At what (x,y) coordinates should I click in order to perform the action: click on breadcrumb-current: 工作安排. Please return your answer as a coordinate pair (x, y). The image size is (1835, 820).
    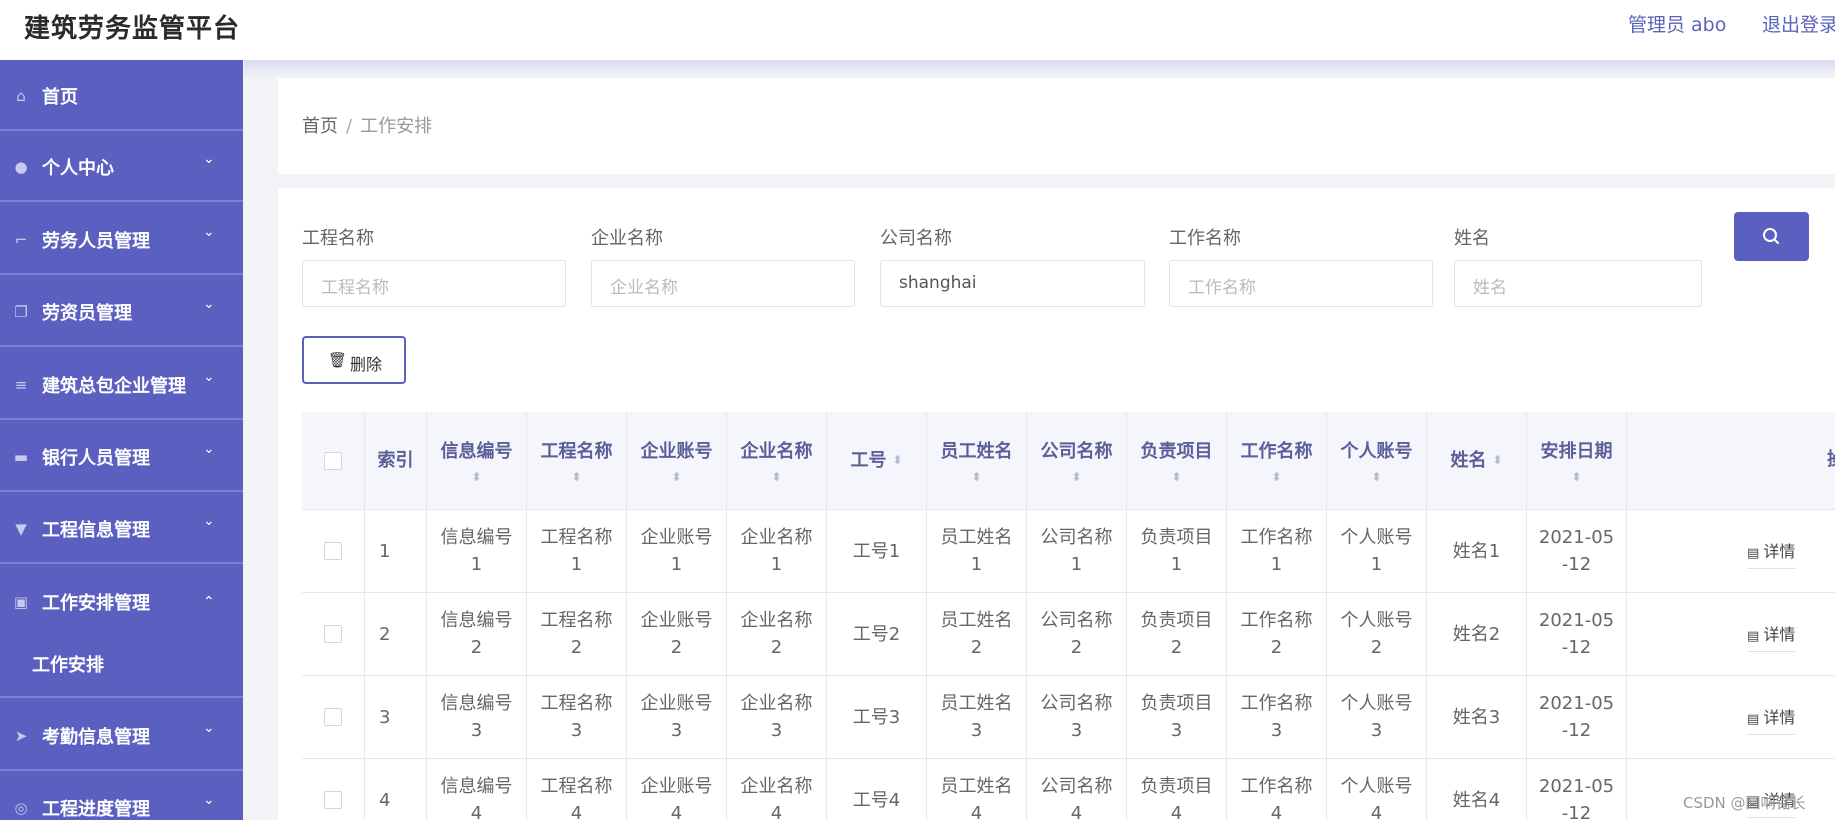
    Looking at the image, I should click on (396, 126).